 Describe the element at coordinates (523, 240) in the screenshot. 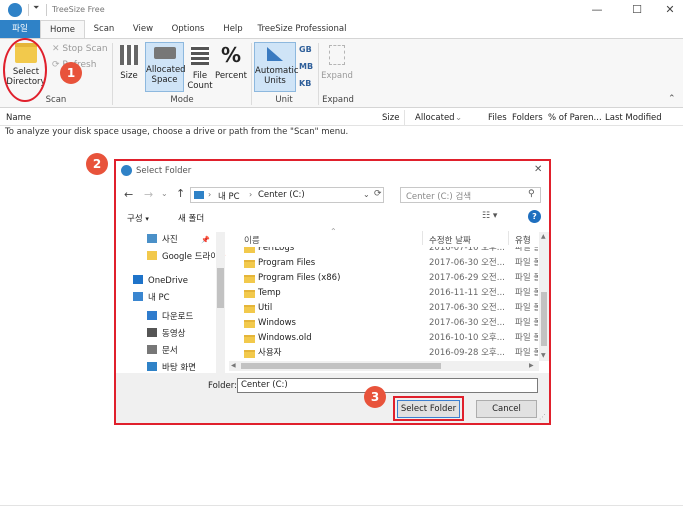

I see `file-column-type: 유형` at that location.